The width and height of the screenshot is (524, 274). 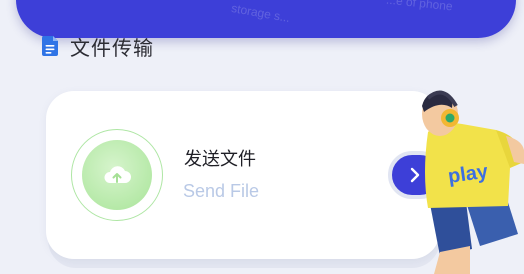 I want to click on section-title: 文件传输, so click(x=112, y=47).